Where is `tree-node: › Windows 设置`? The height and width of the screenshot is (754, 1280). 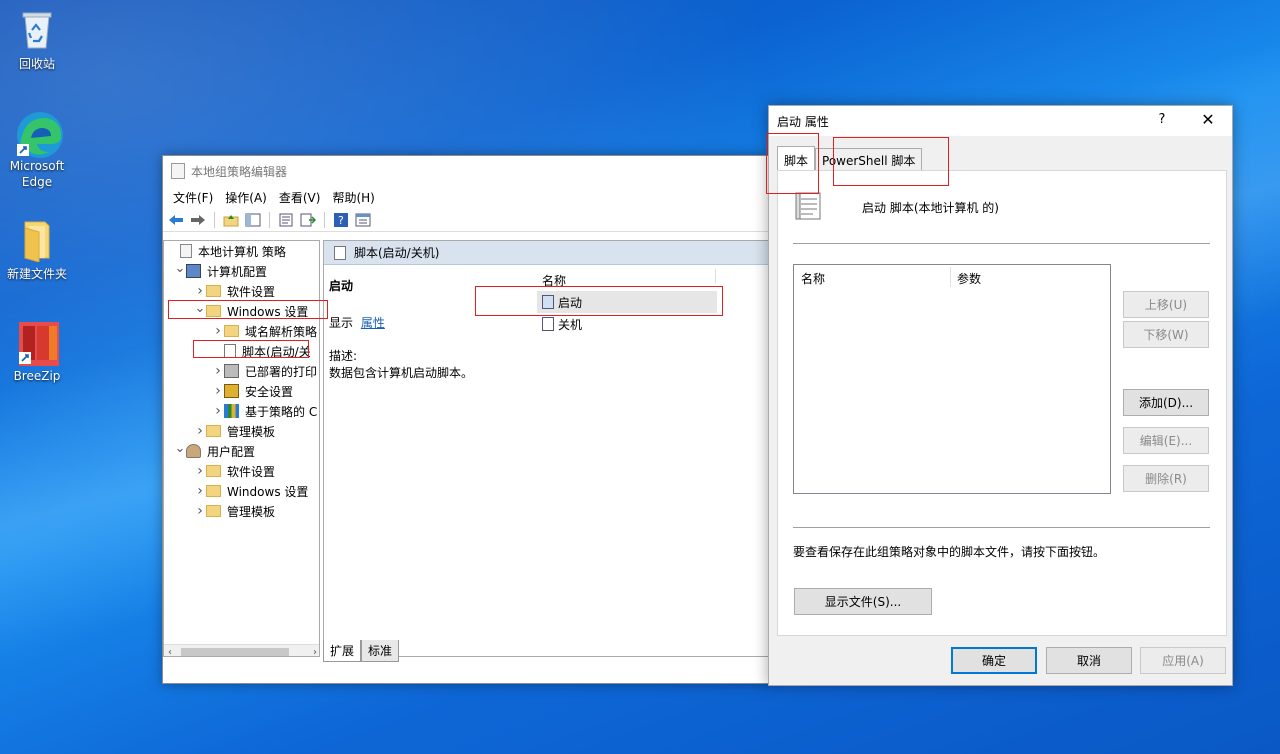 tree-node: › Windows 设置 is located at coordinates (241, 491).